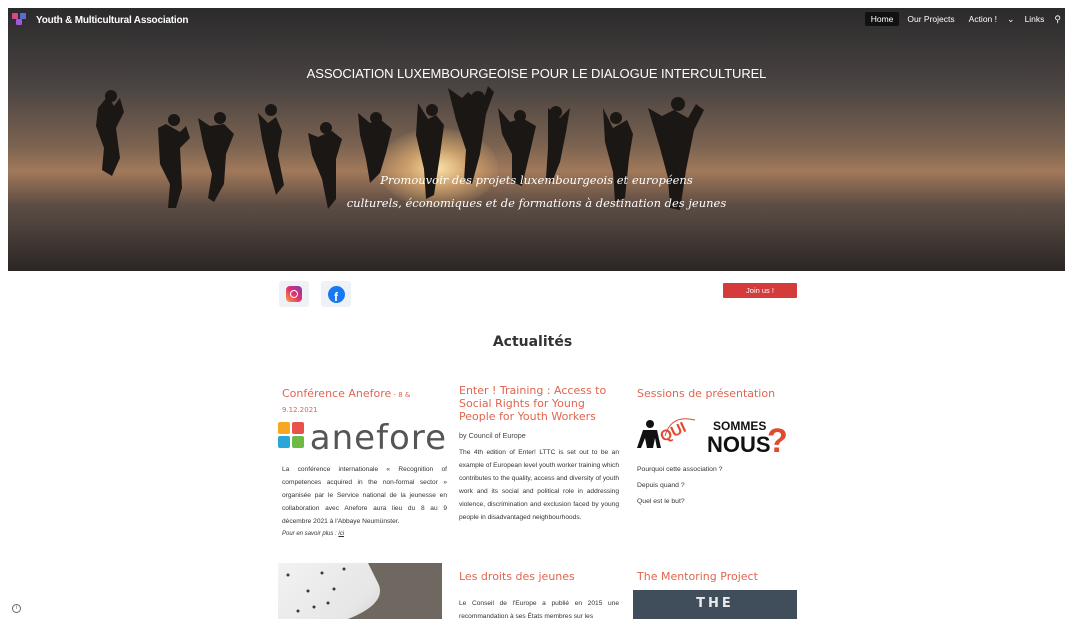  Describe the element at coordinates (364, 534) in the screenshot. I see `card-more: Pour en savoir plus : ici` at that location.